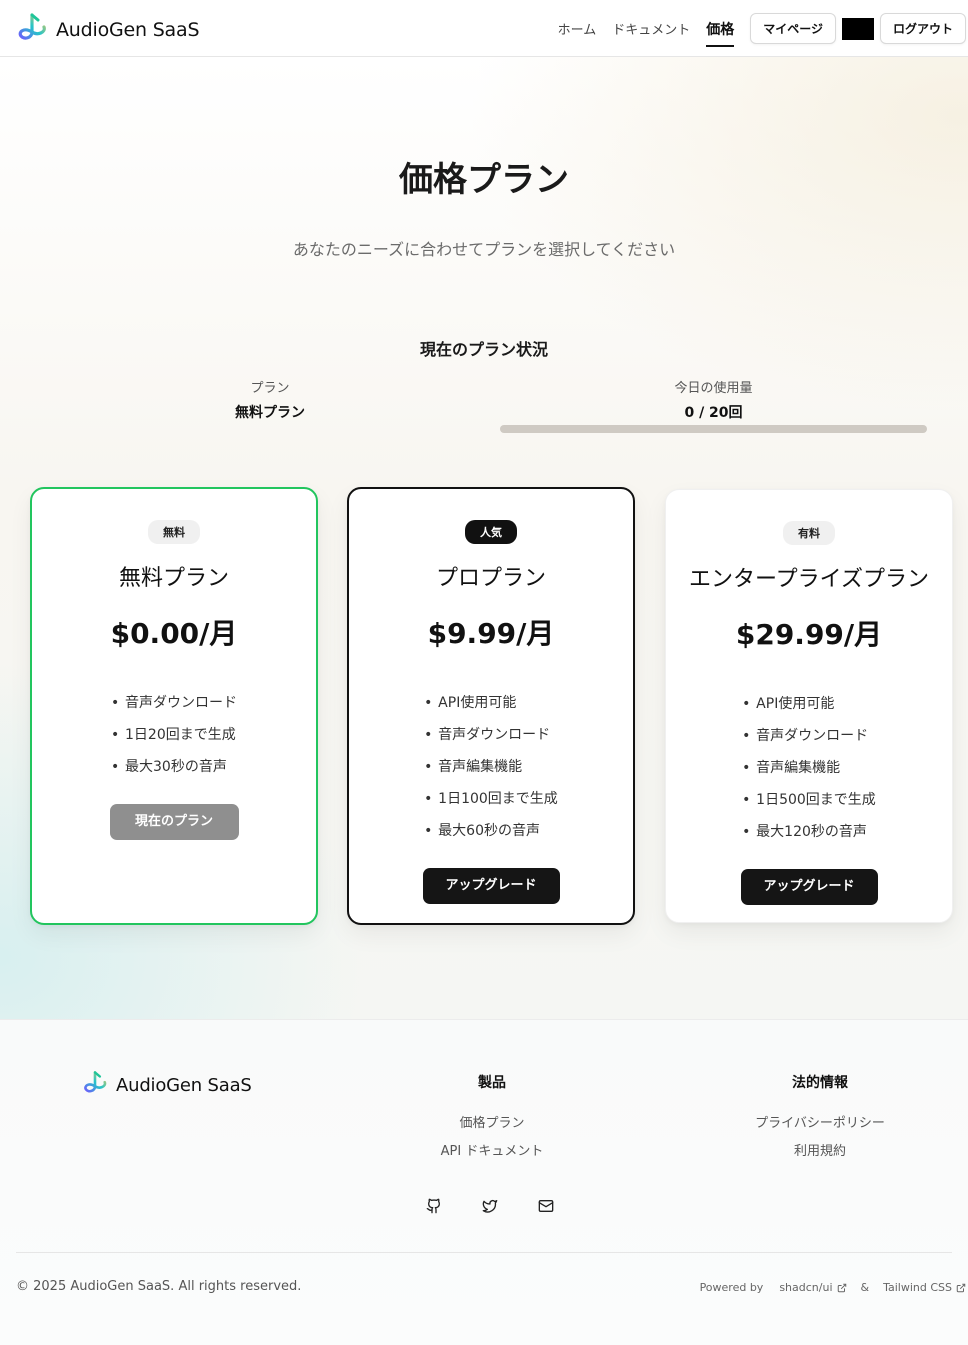  Describe the element at coordinates (577, 28) in the screenshot. I see `nav-home: ホーム` at that location.